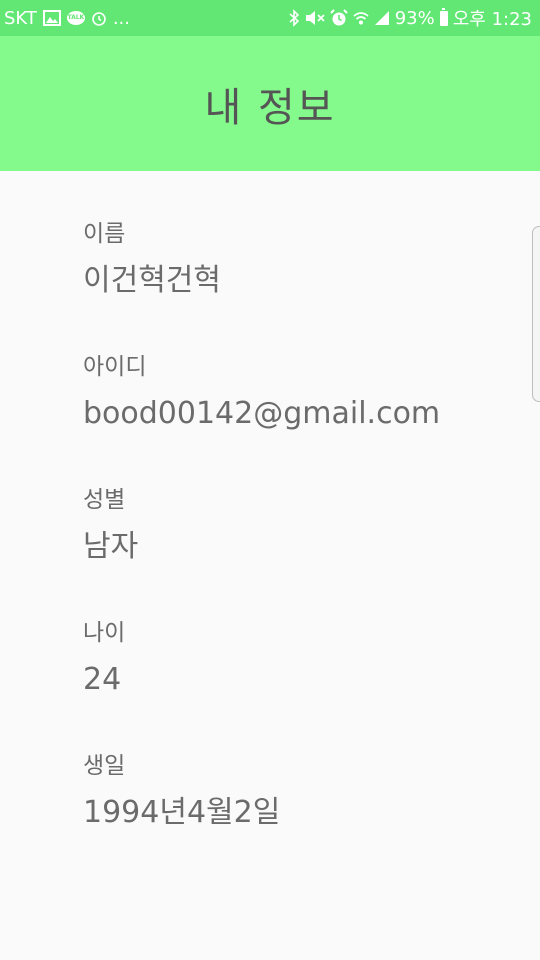 This screenshot has height=960, width=540. Describe the element at coordinates (20, 18) in the screenshot. I see `carrier-label: SKT` at that location.